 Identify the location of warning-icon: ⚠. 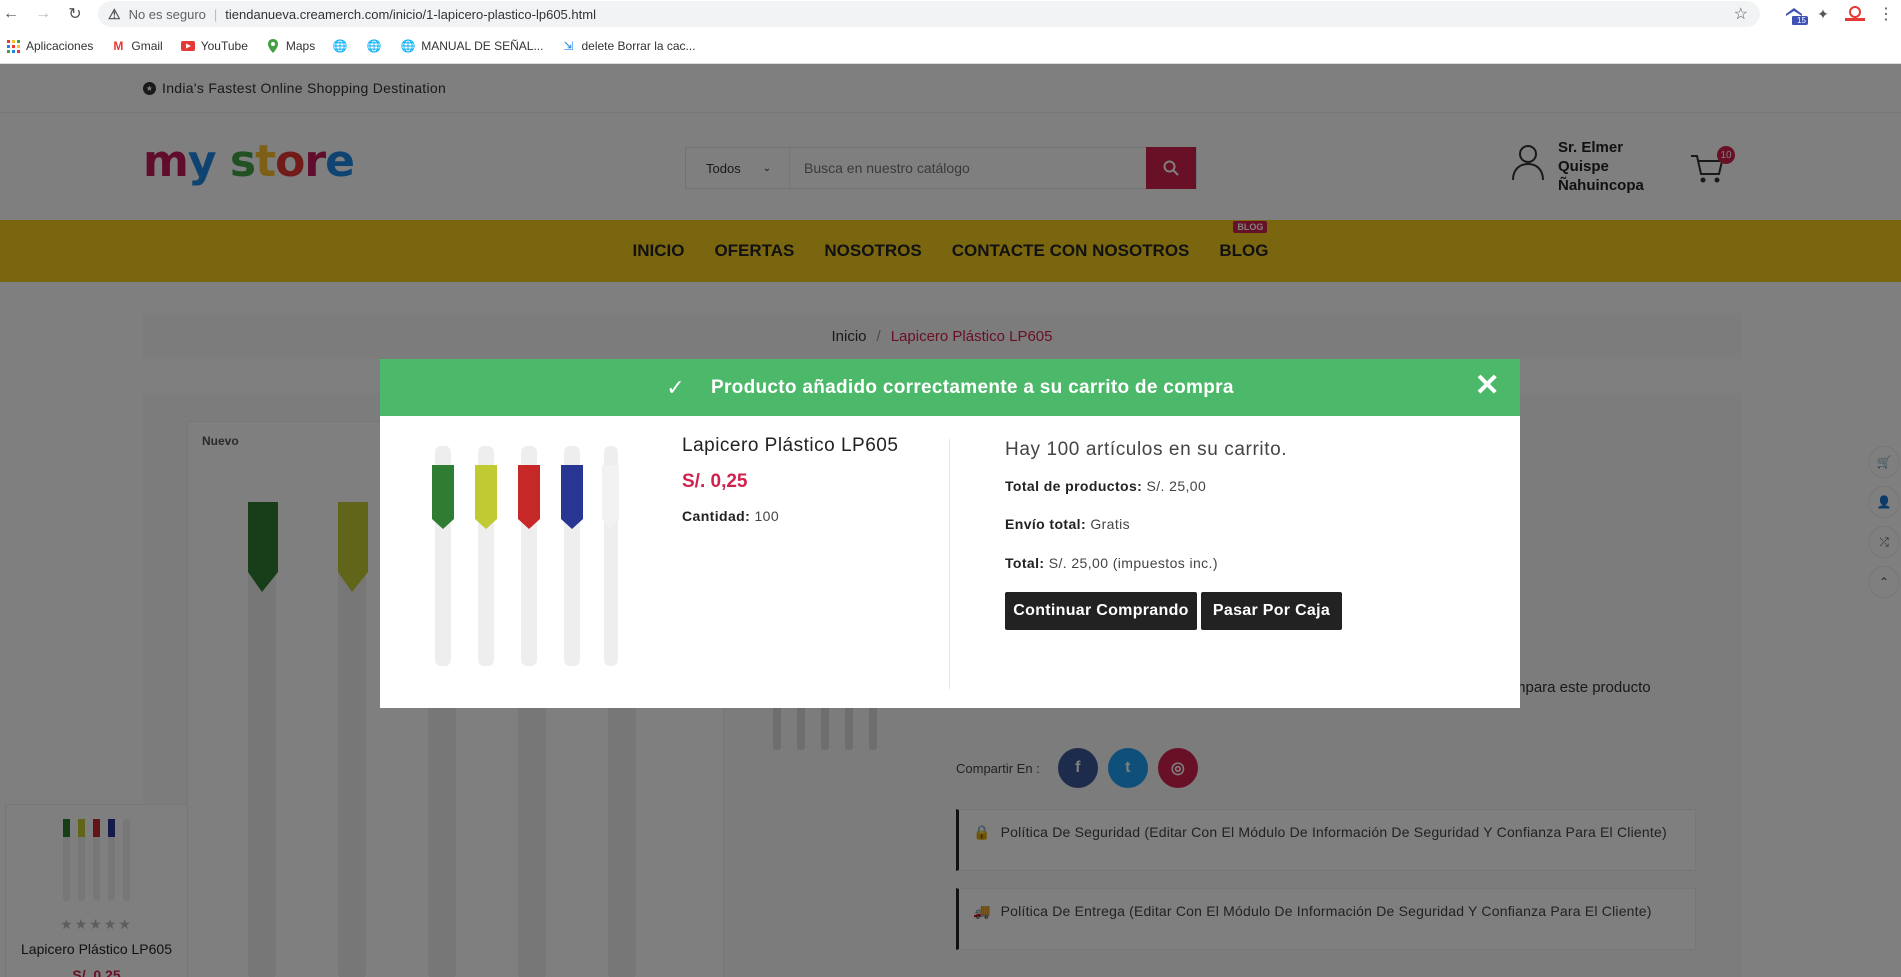
(114, 13).